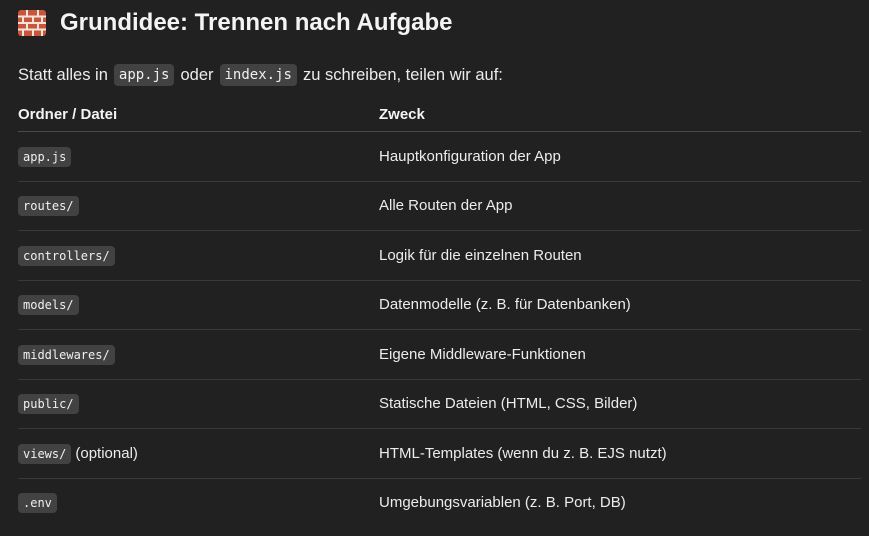 The width and height of the screenshot is (869, 536). What do you see at coordinates (63, 74) in the screenshot?
I see `intro-before: Statt alles in` at bounding box center [63, 74].